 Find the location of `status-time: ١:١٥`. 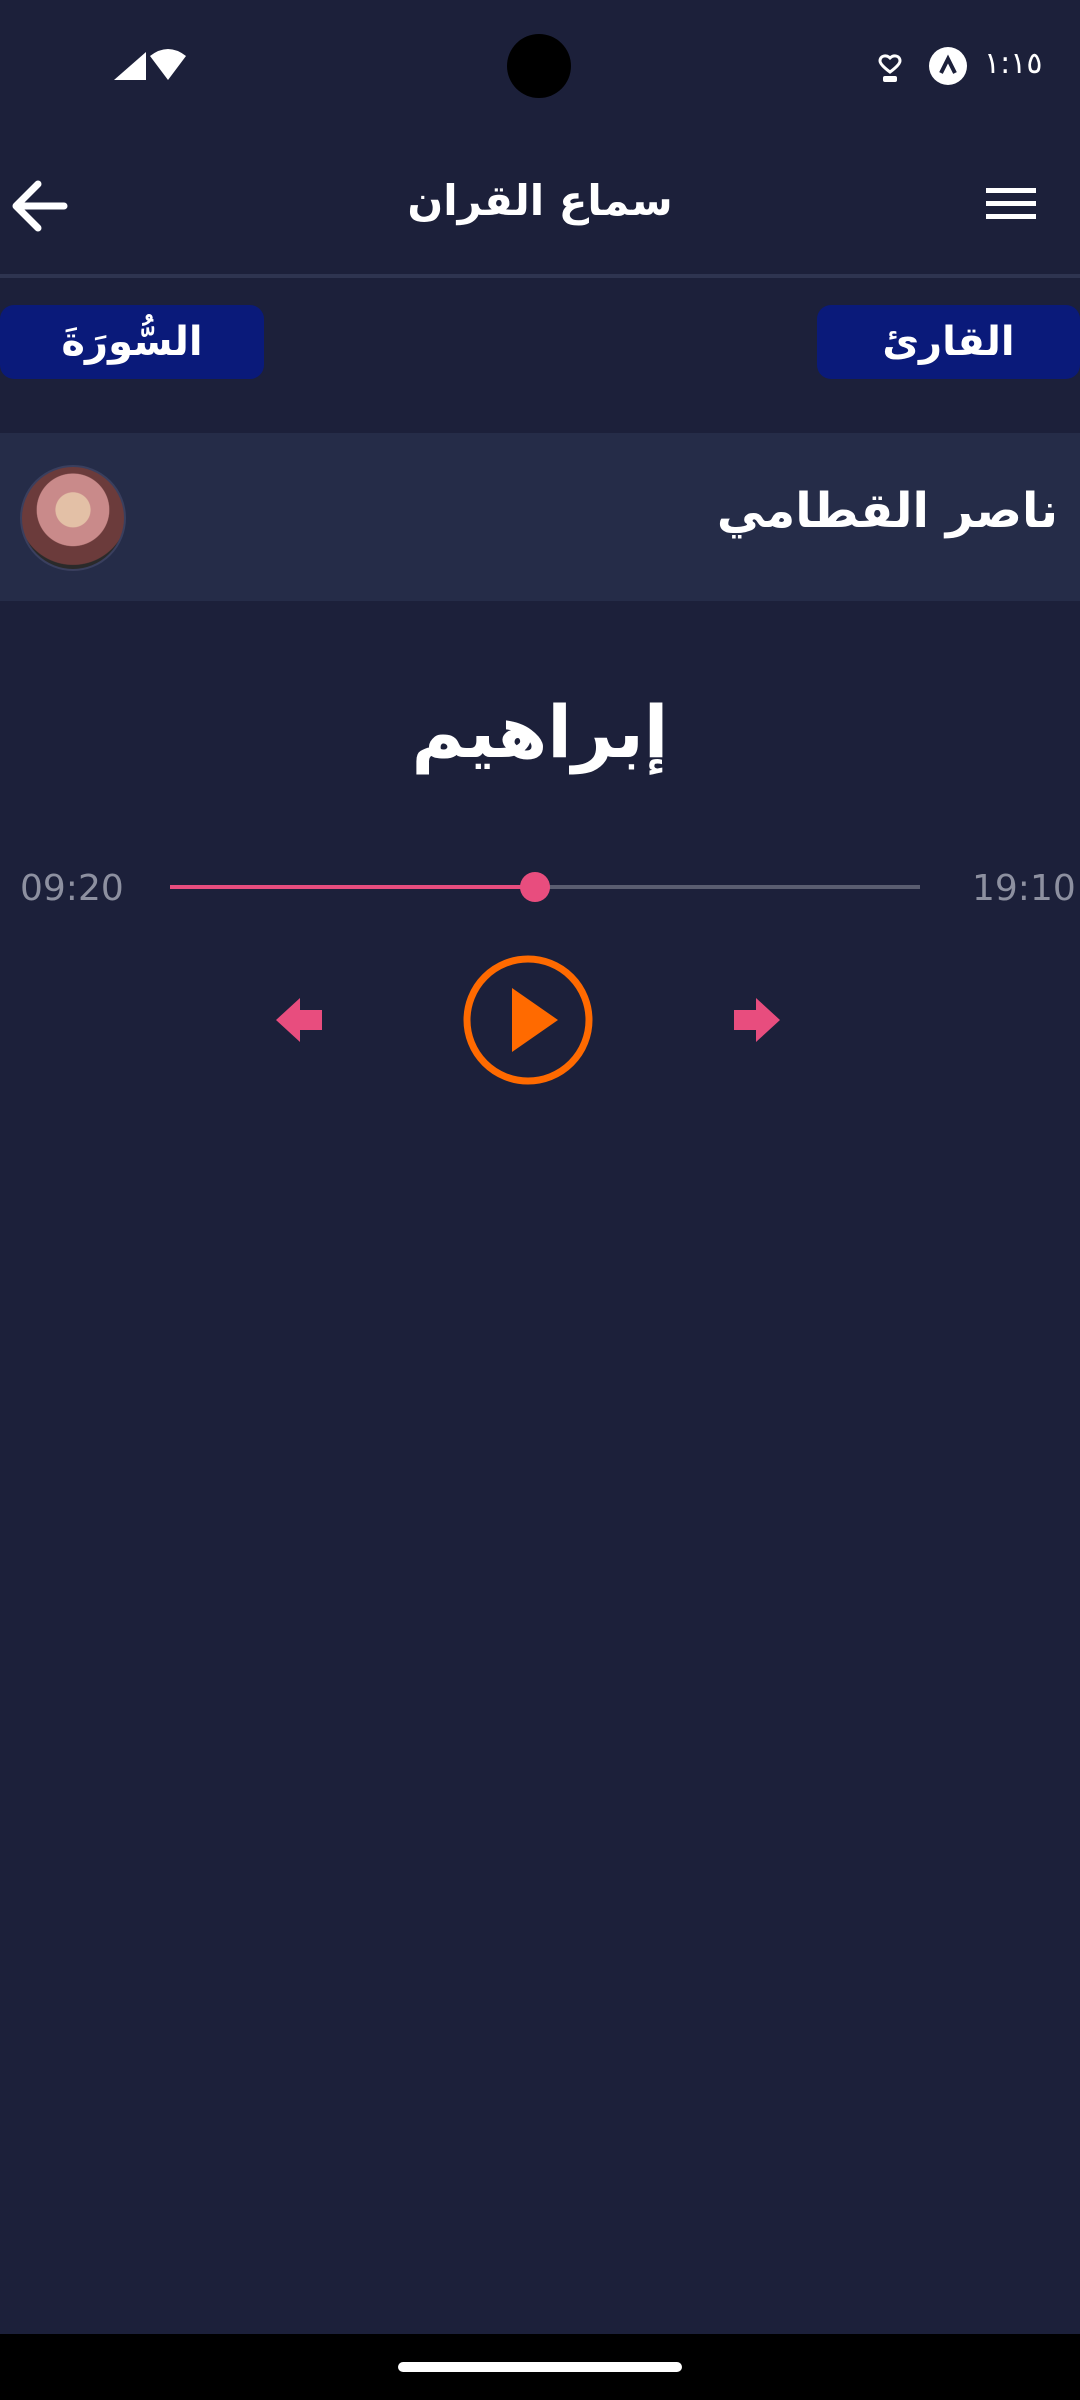

status-time: ١:١٥ is located at coordinates (1013, 63).